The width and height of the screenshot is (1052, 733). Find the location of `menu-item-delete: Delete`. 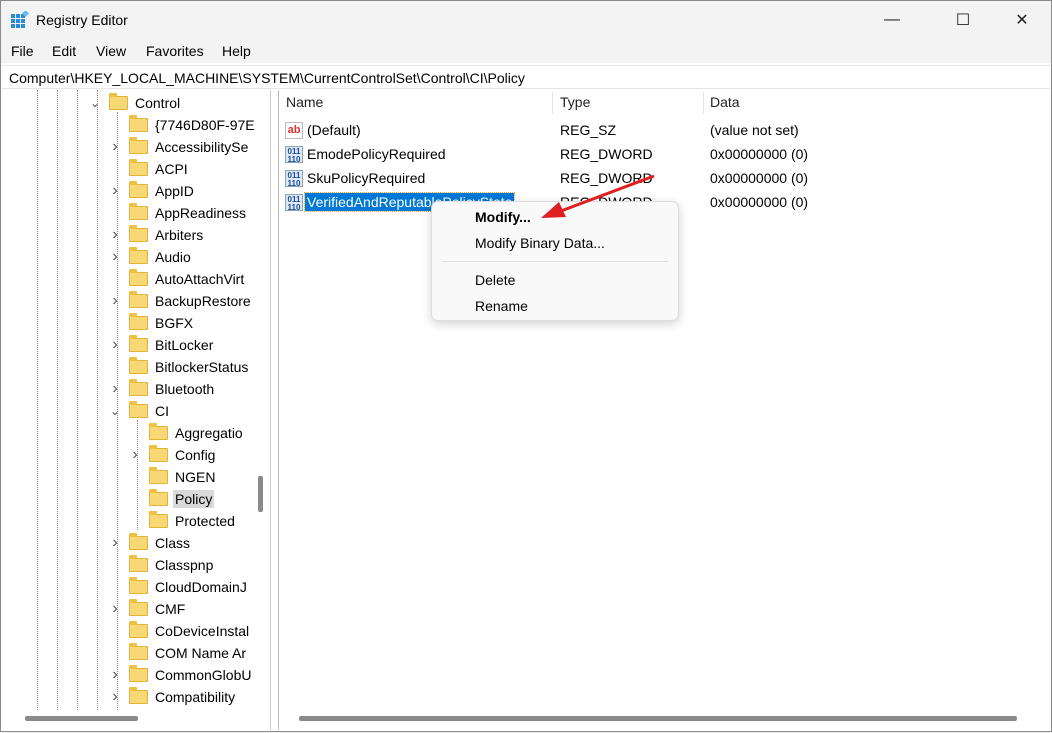

menu-item-delete: Delete is located at coordinates (495, 280).